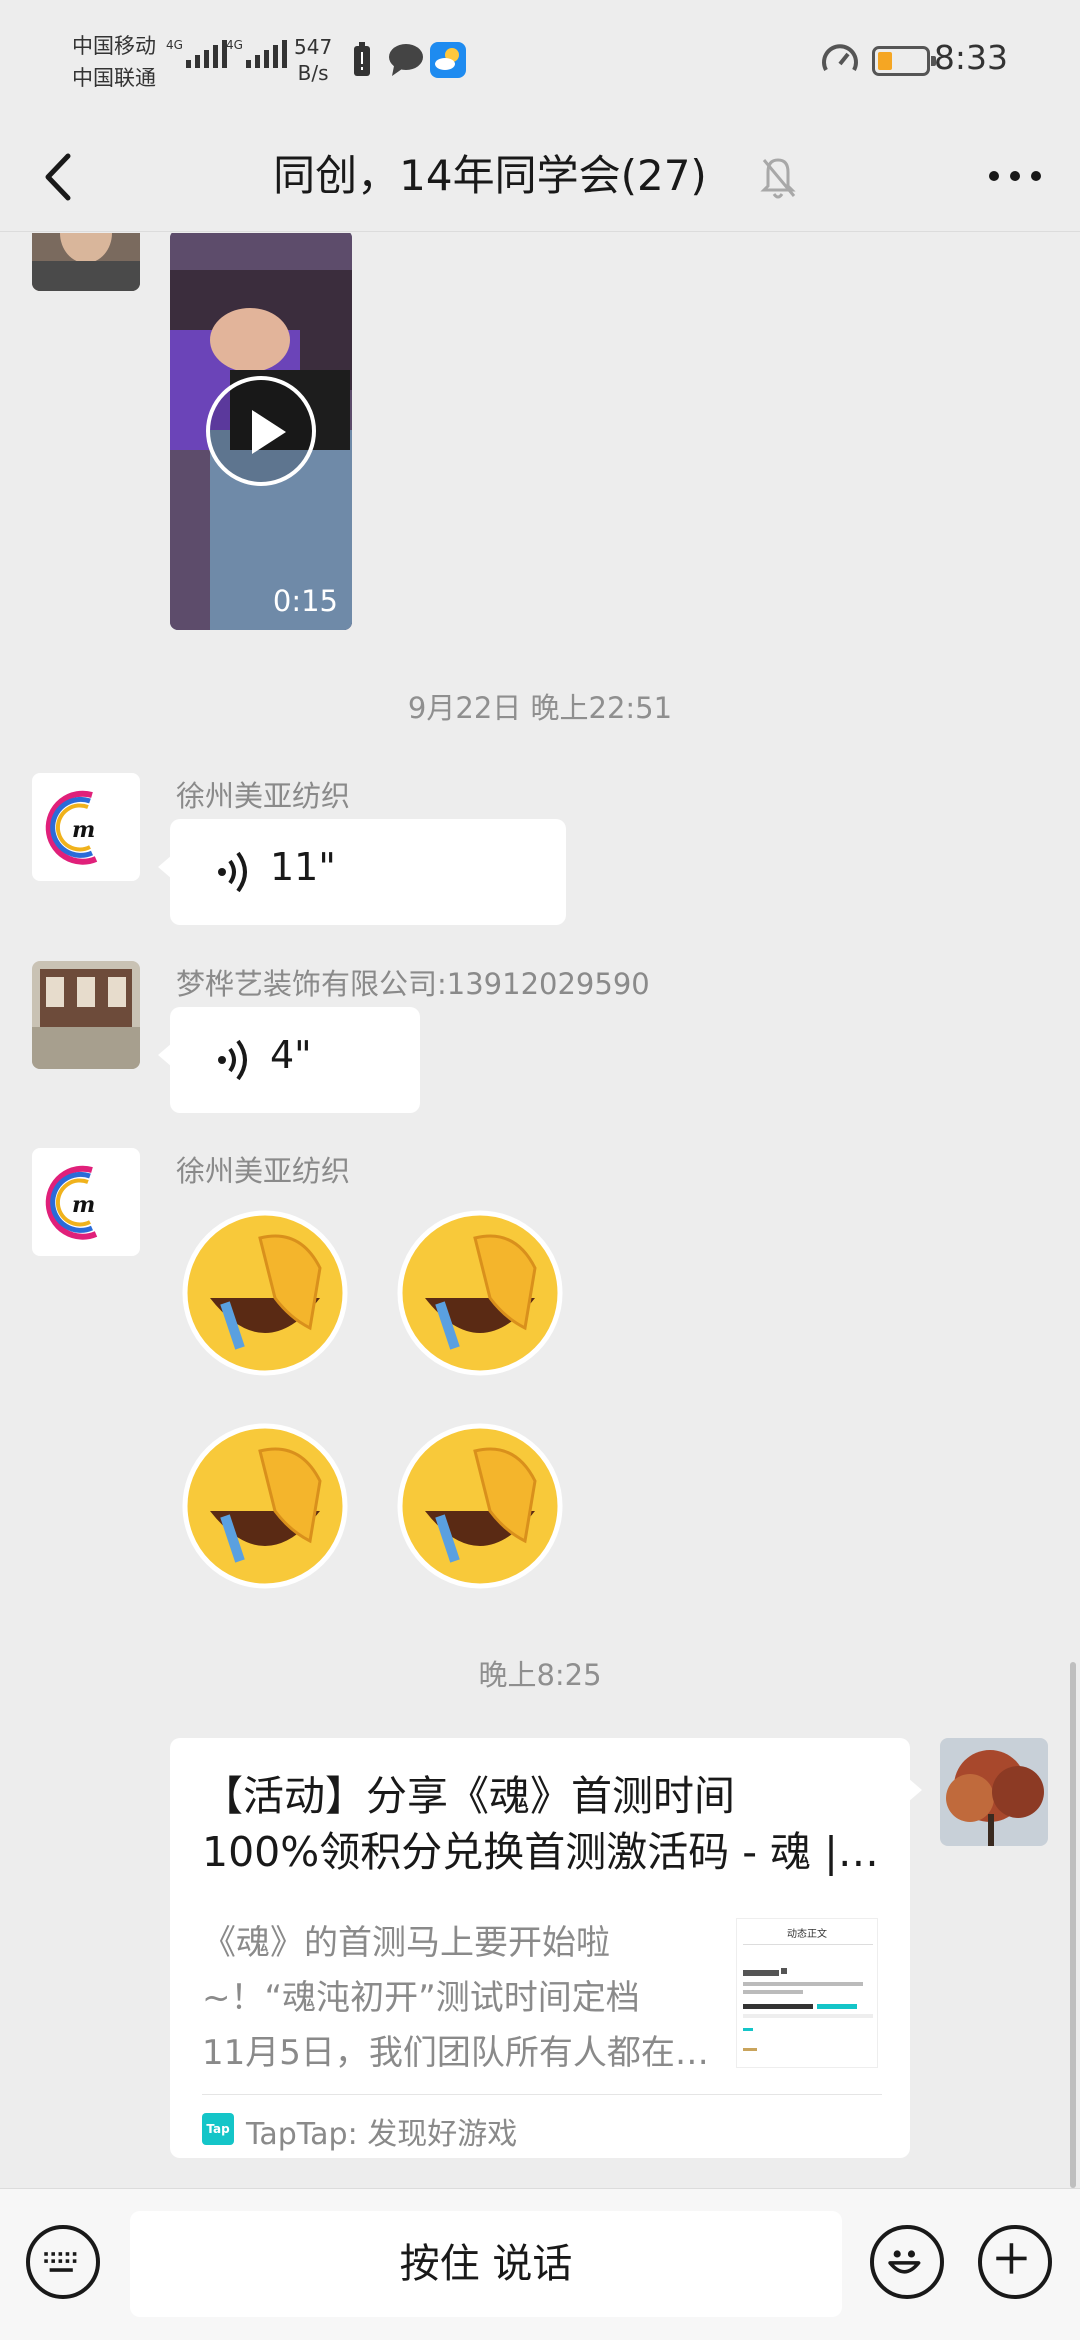  Describe the element at coordinates (468, 1796) in the screenshot. I see `link-title-line: 【活动】分享《魂》首测时间` at that location.